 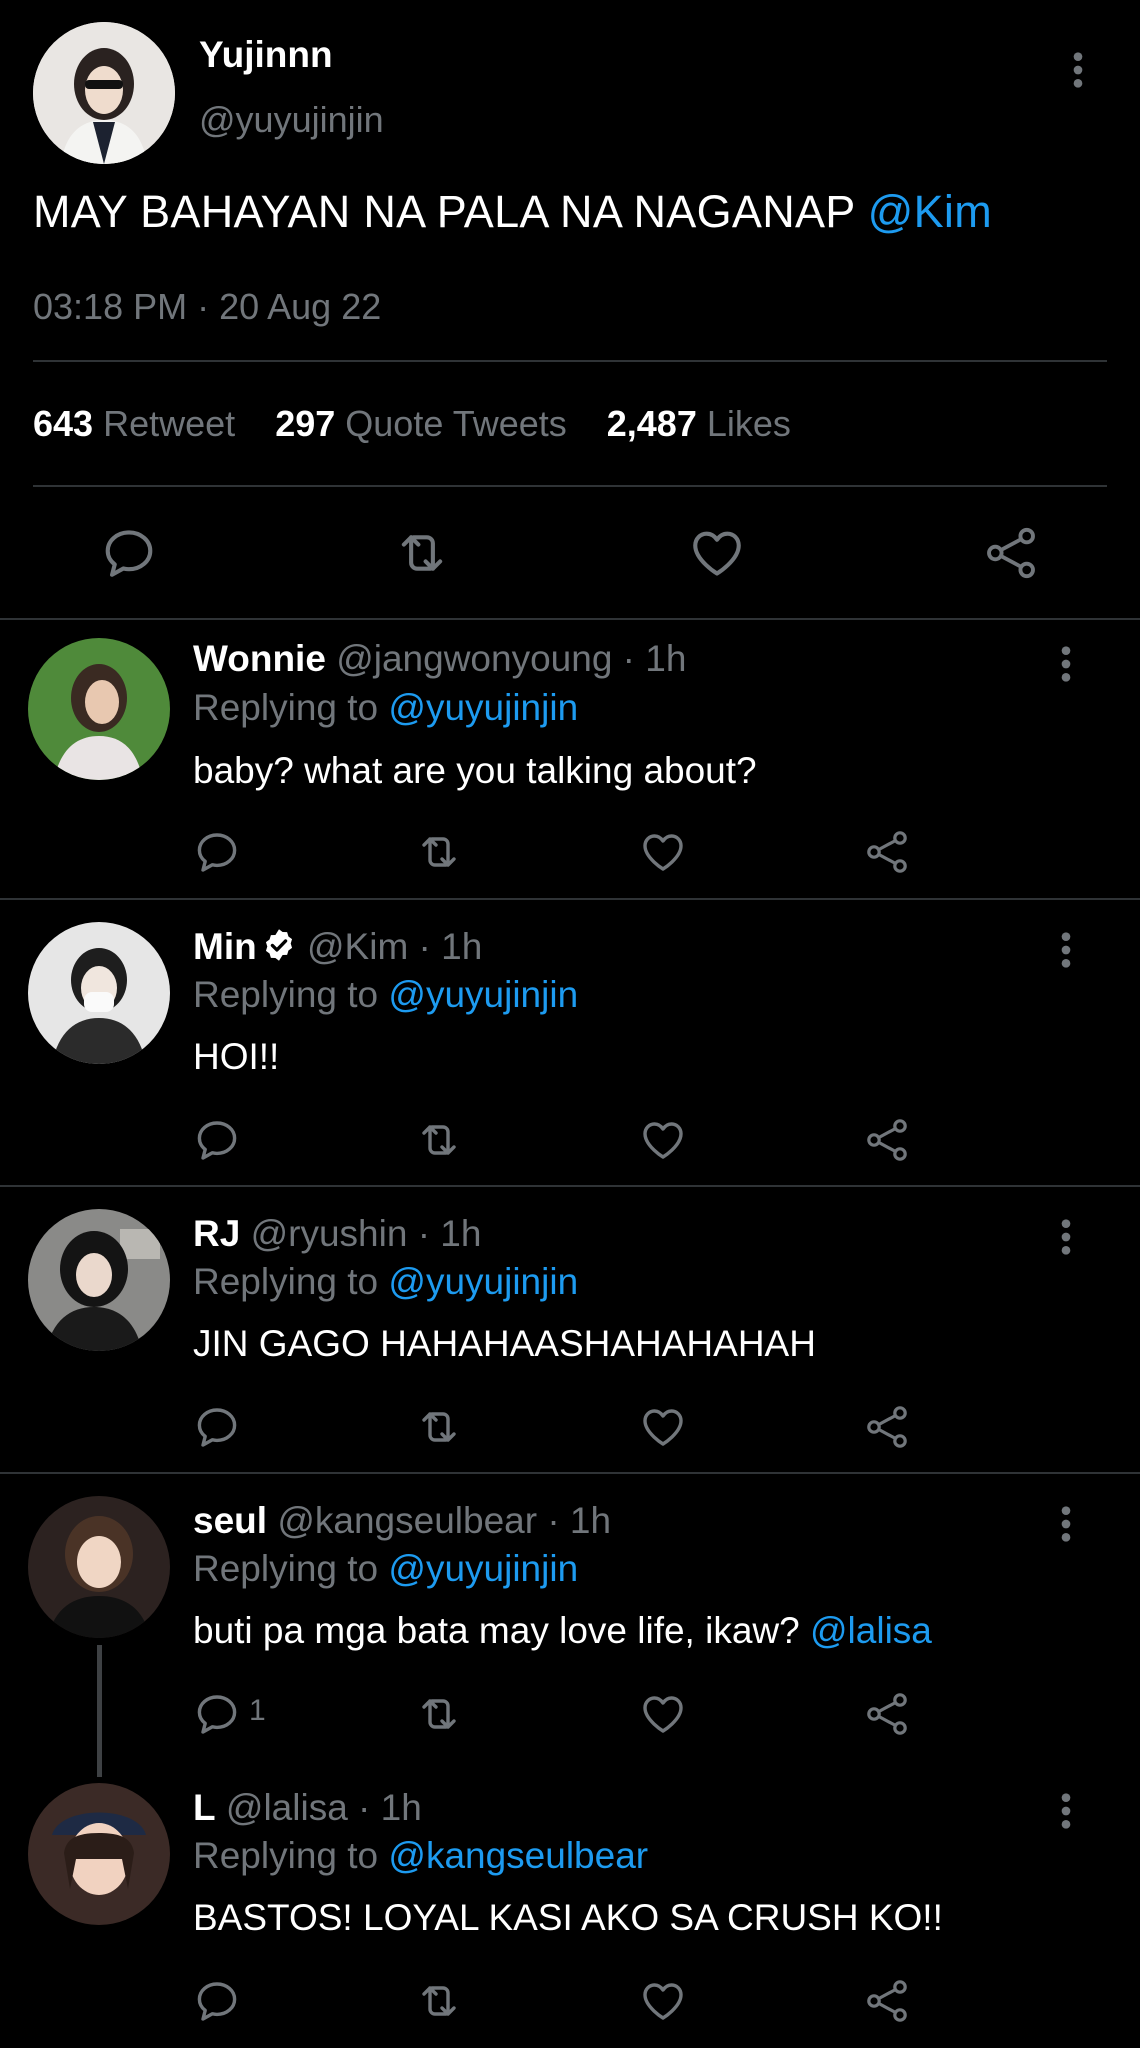 I want to click on display-name: Yujinnn, so click(x=266, y=55).